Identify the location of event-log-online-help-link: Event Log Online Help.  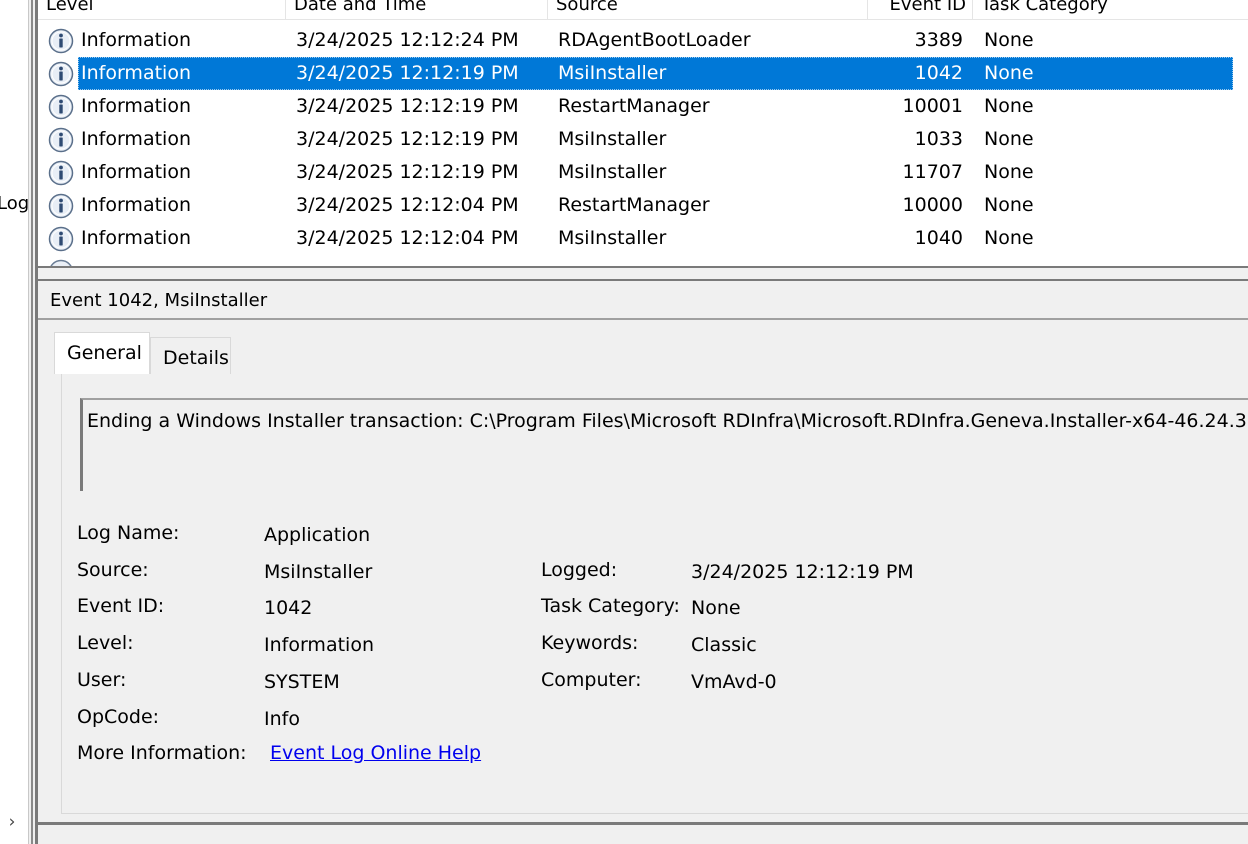
(375, 753).